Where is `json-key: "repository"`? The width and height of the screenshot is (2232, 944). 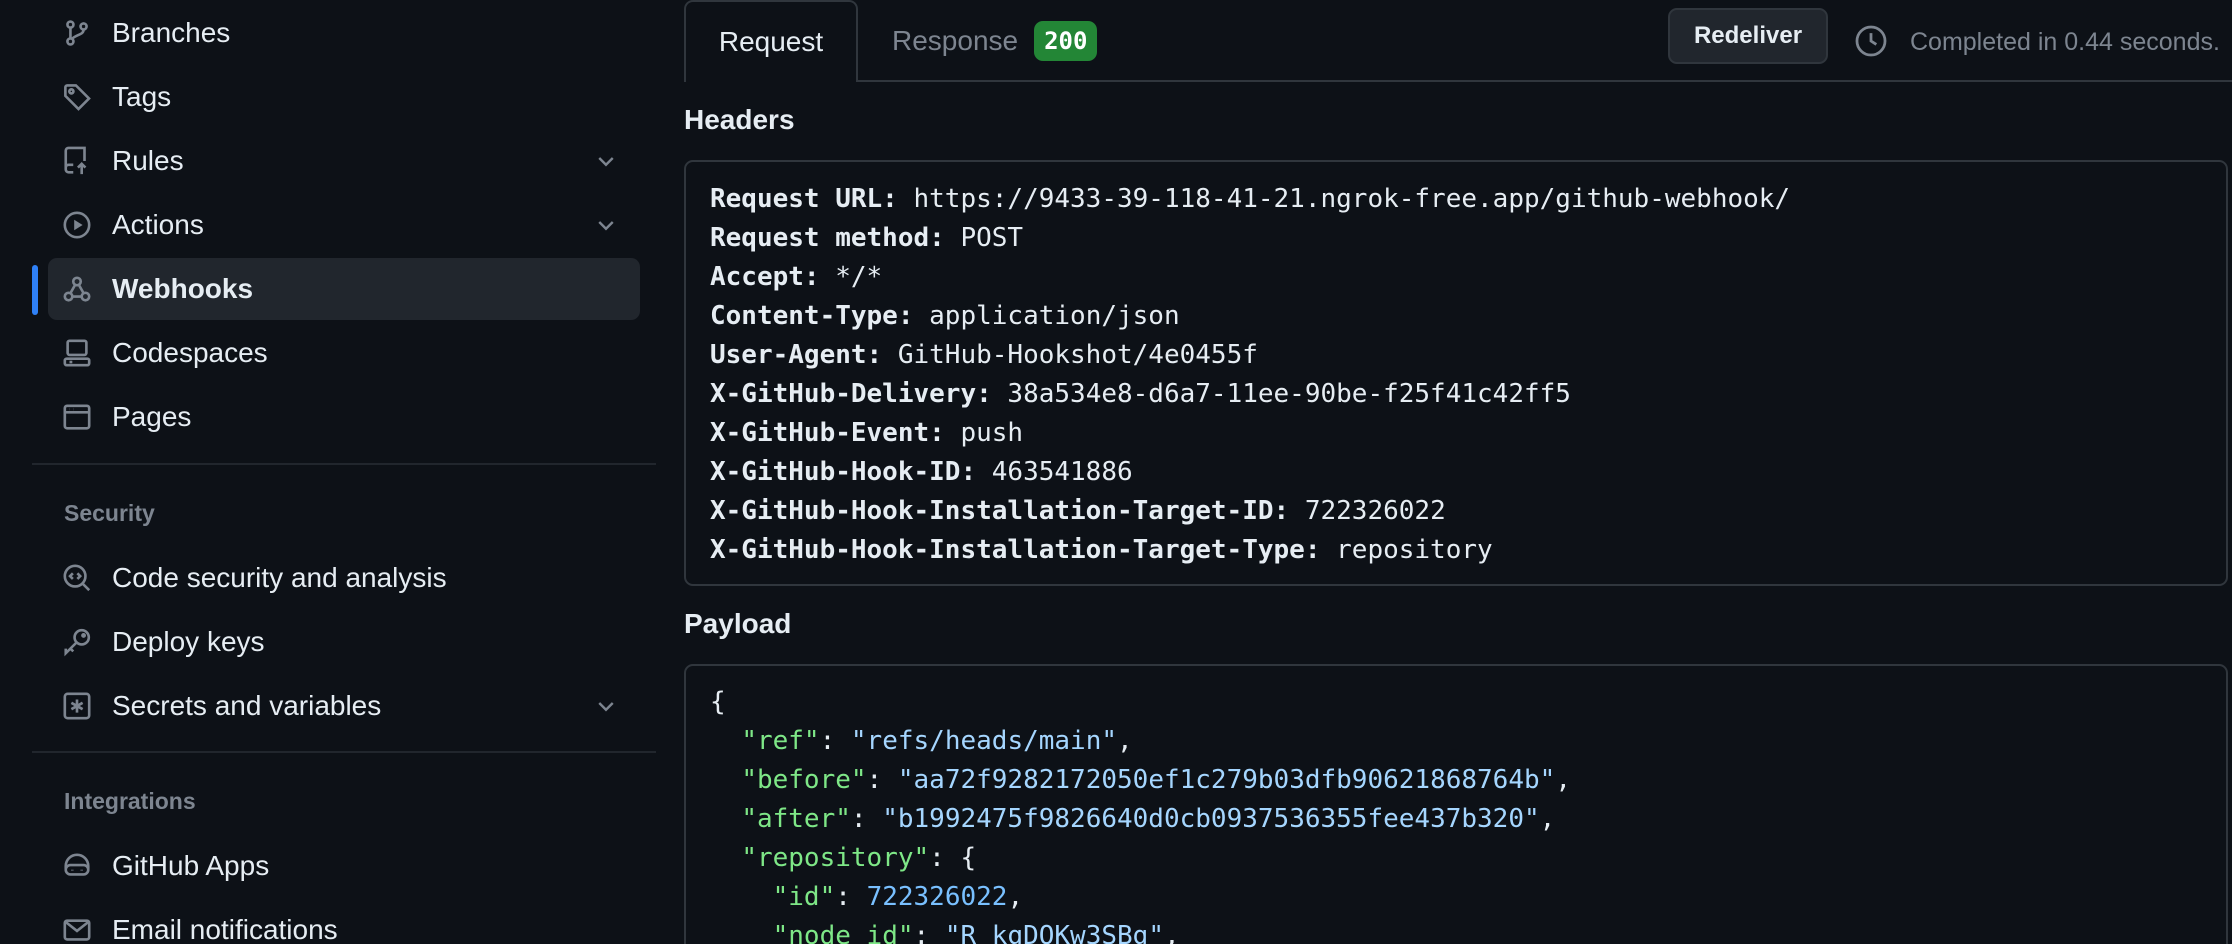 json-key: "repository" is located at coordinates (835, 858).